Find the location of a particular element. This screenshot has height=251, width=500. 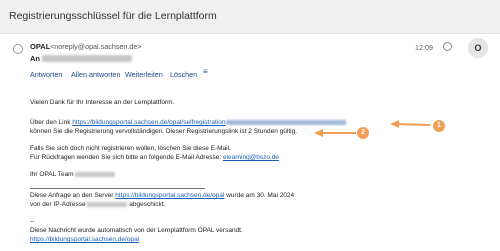

arrow-2-head is located at coordinates (318, 133).